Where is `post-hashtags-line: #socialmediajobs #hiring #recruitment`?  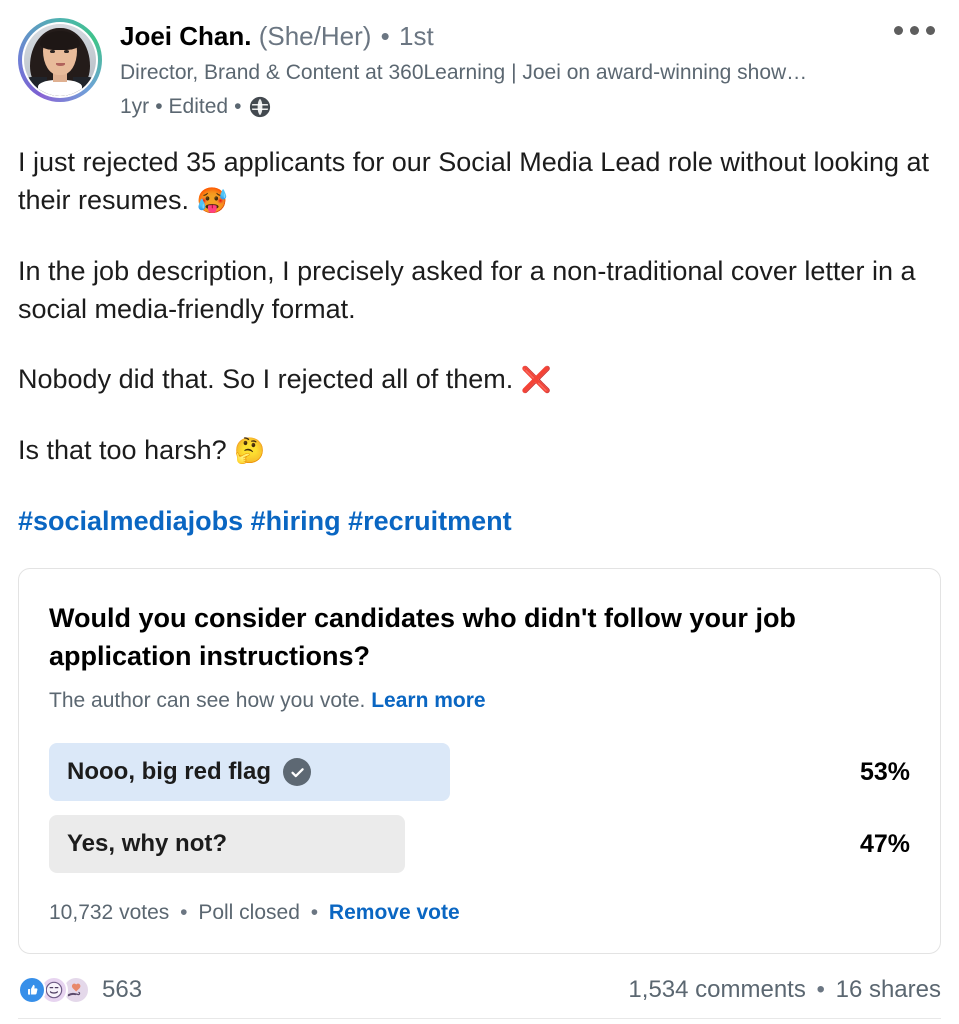 post-hashtags-line: #socialmediajobs #hiring #recruitment is located at coordinates (479, 521).